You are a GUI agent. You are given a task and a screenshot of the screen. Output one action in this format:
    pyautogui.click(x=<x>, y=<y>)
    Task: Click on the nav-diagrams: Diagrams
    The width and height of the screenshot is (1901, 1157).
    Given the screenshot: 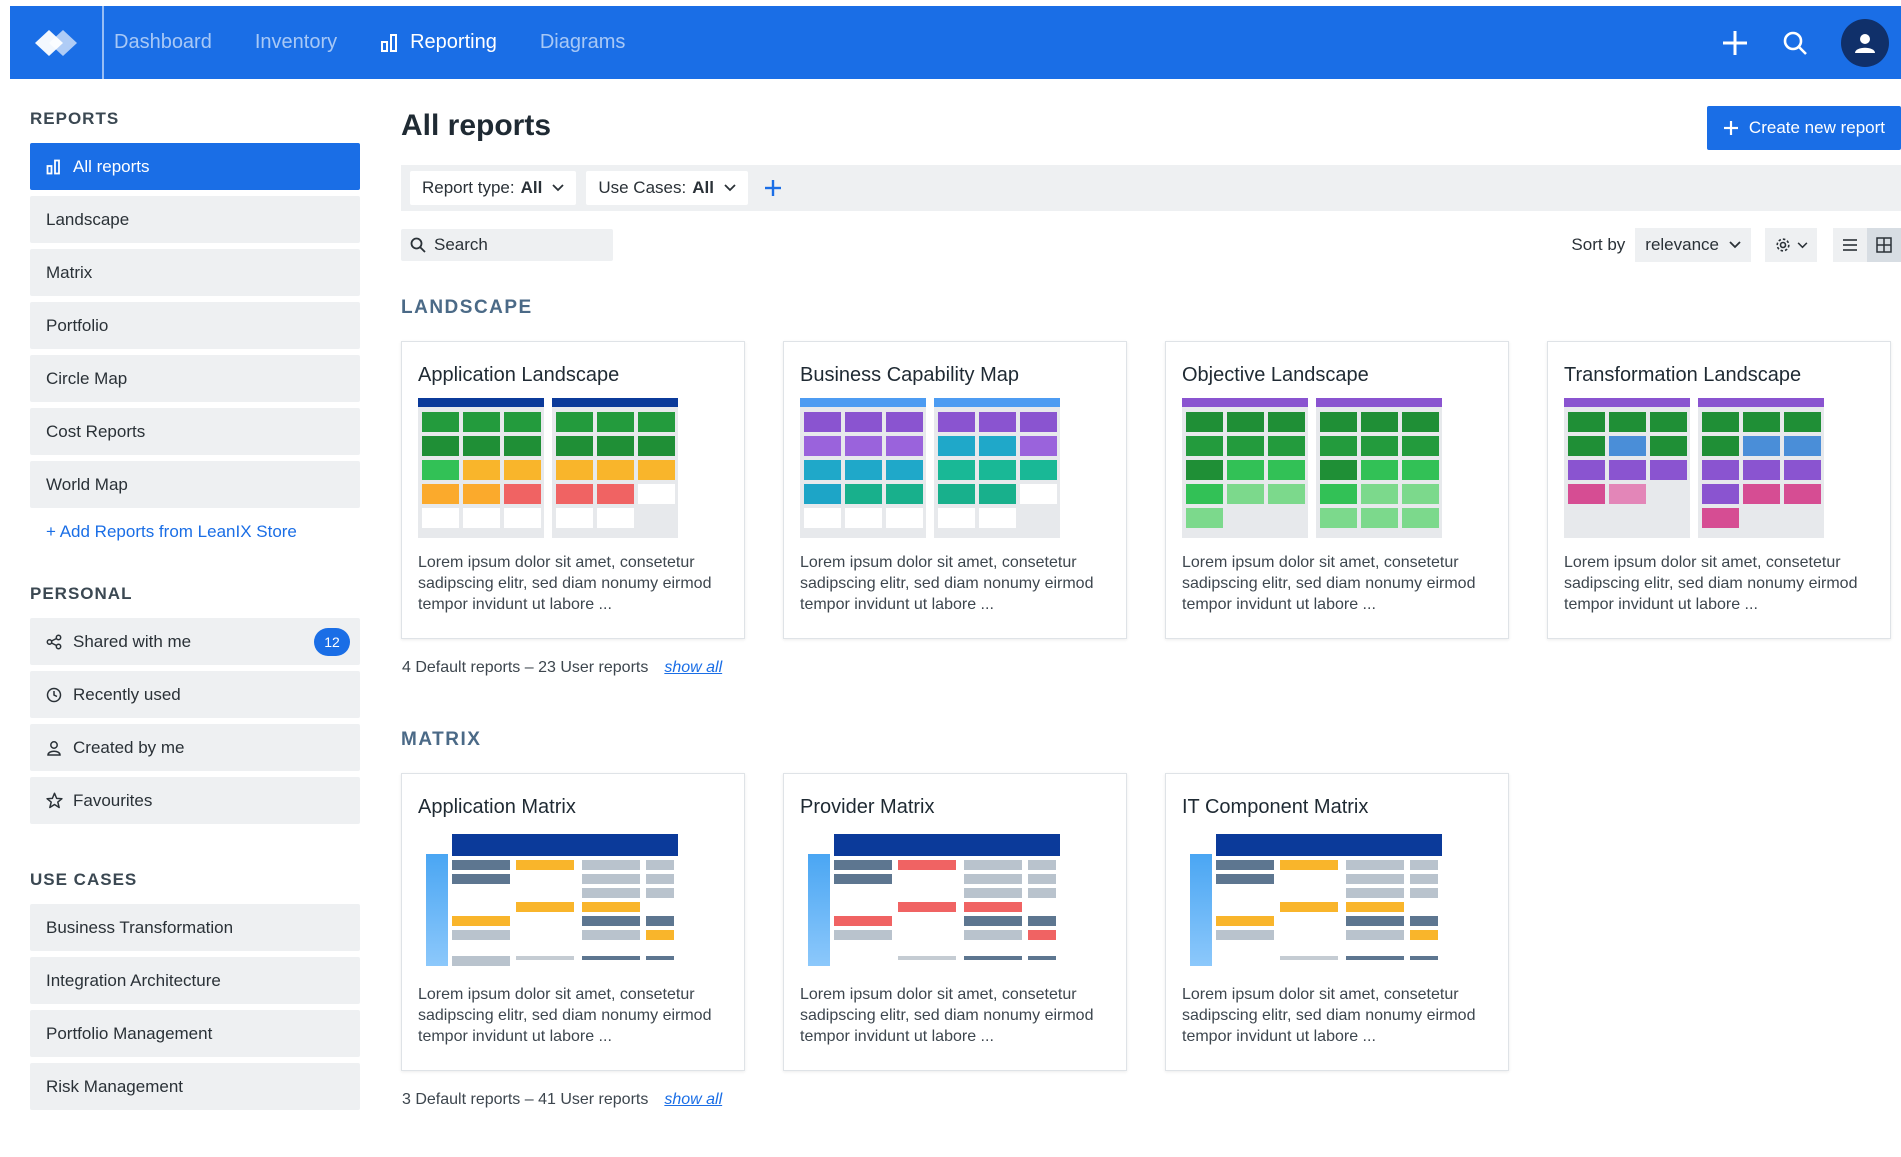 What is the action you would take?
    pyautogui.click(x=583, y=42)
    